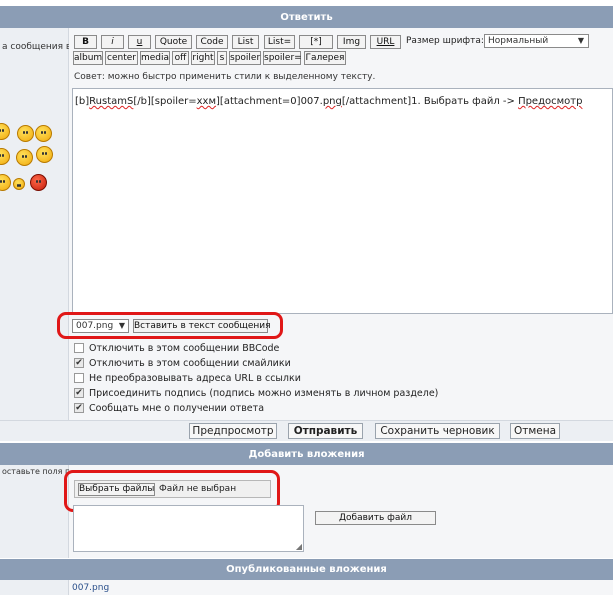 The image size is (613, 595). I want to click on editor-text-b: RustamS, so click(111, 101).